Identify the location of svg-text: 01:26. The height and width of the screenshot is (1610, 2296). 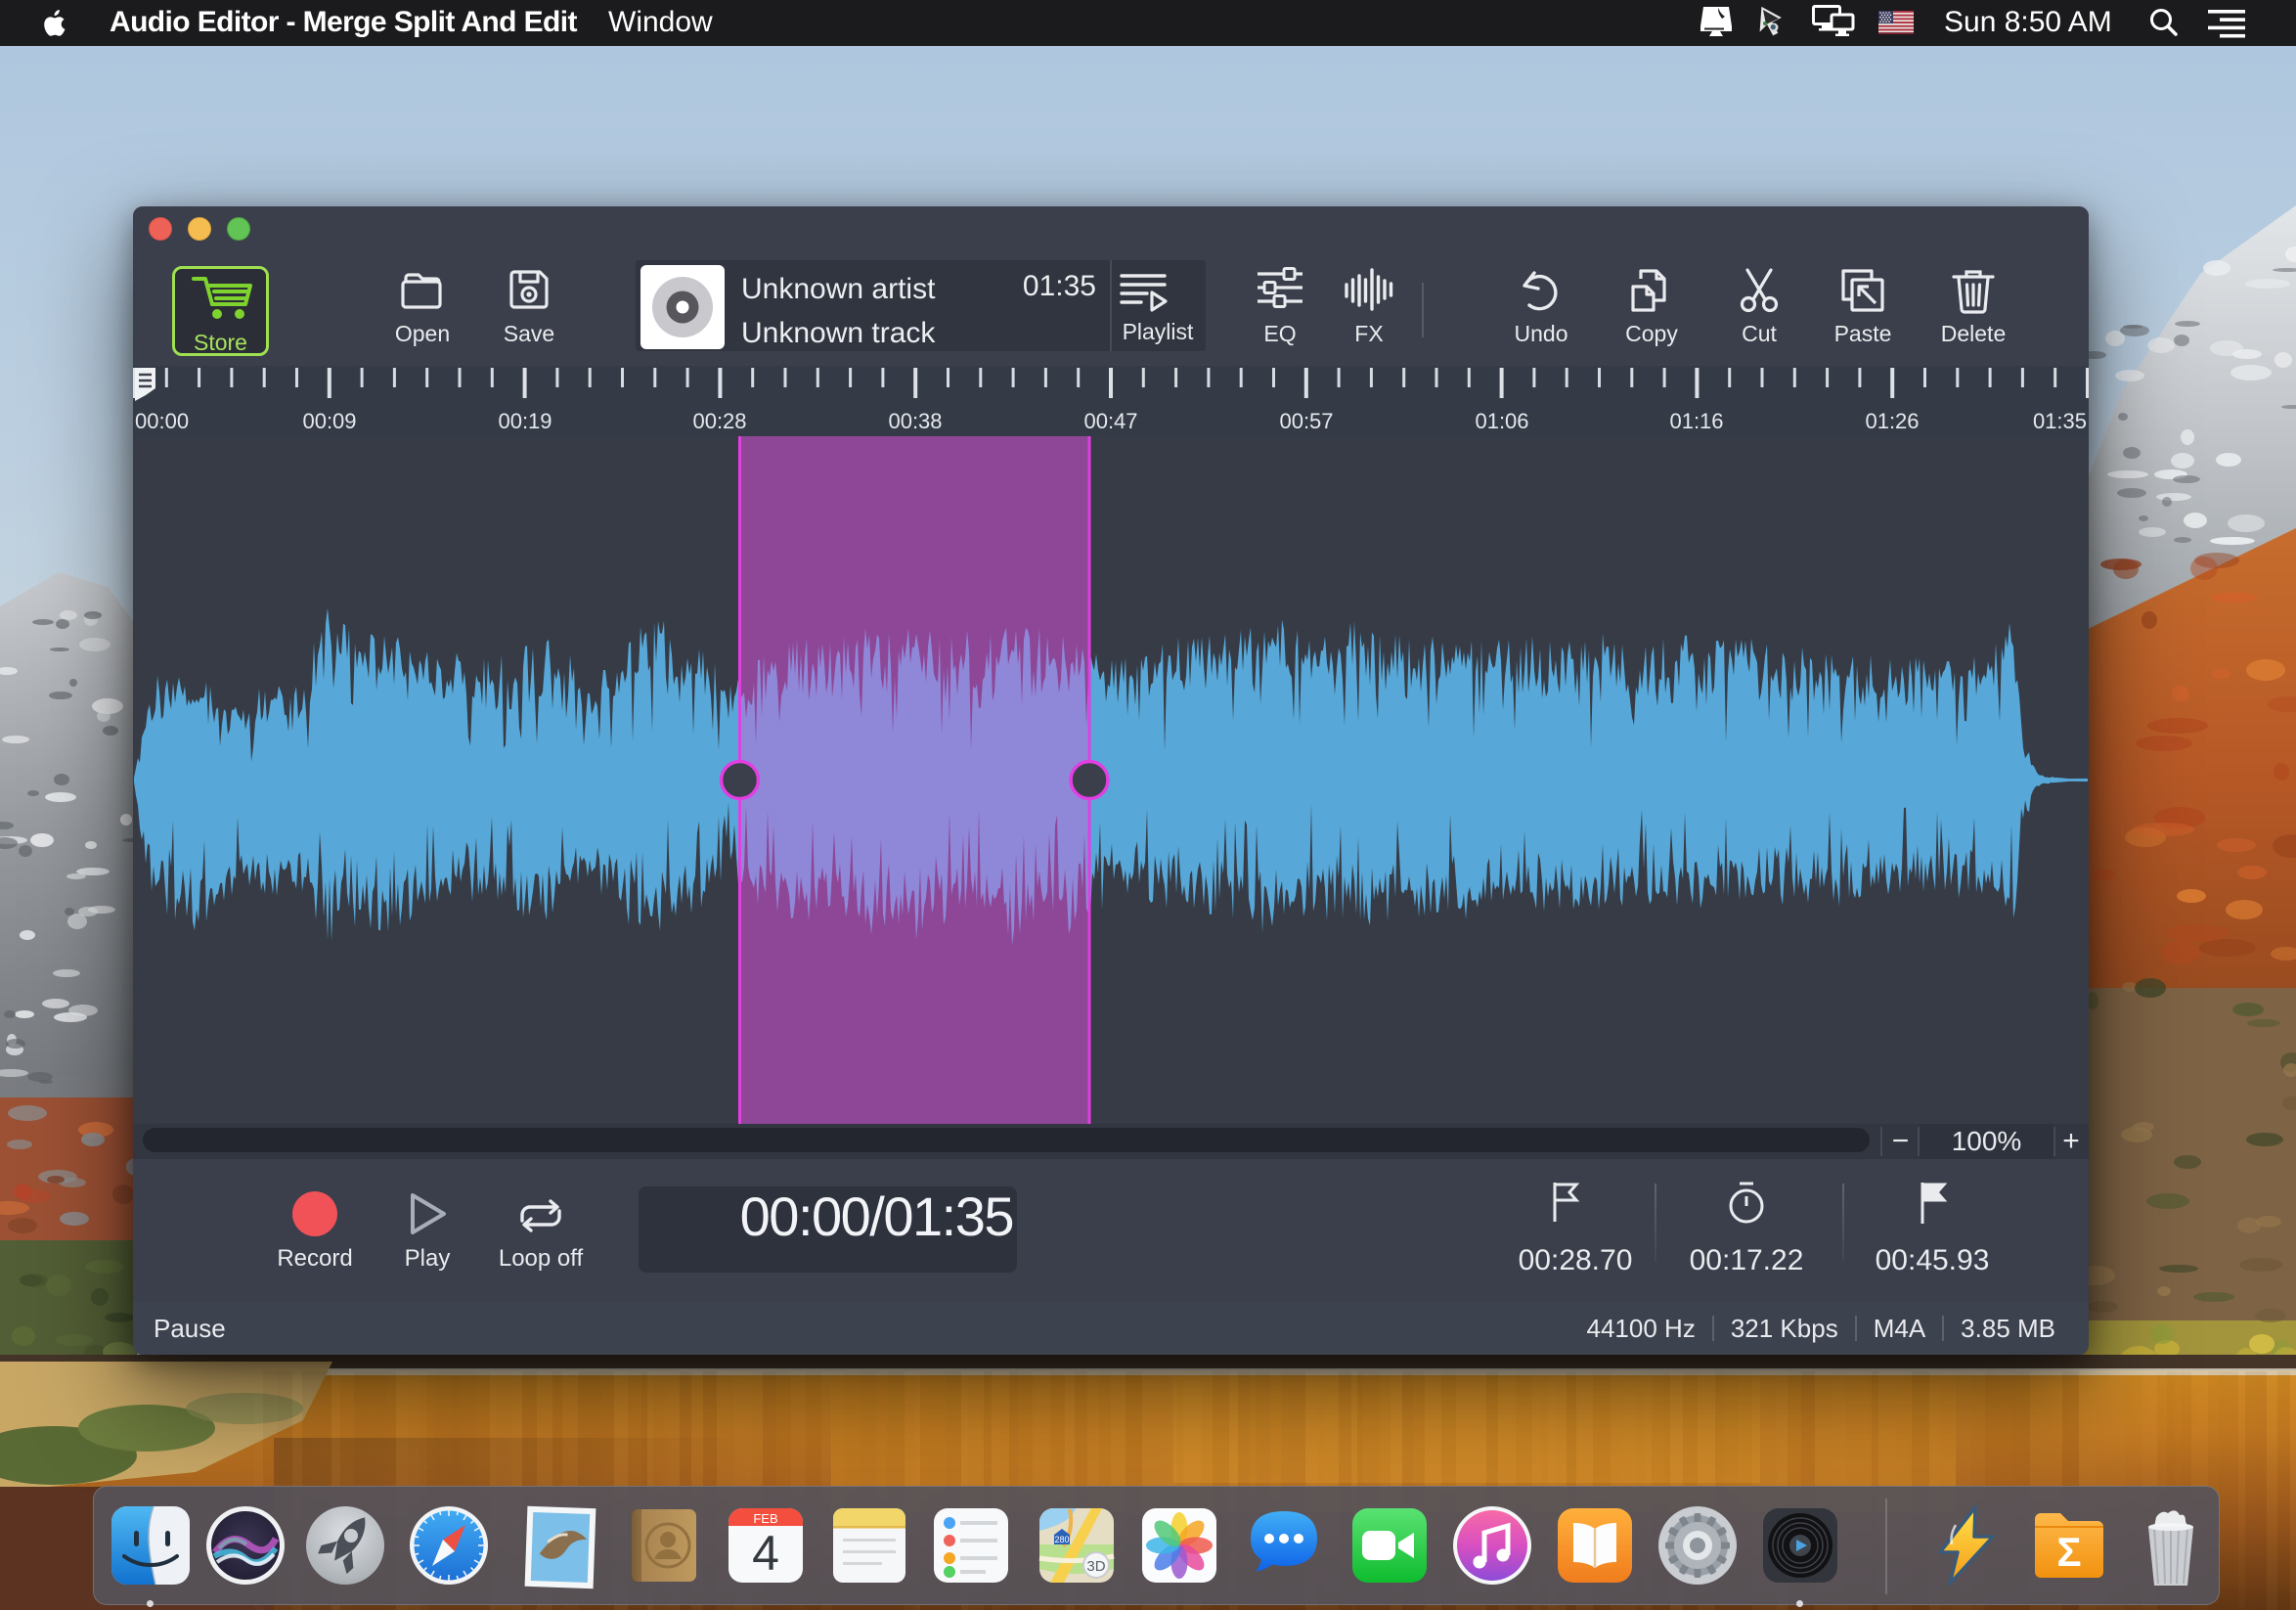
(1892, 421).